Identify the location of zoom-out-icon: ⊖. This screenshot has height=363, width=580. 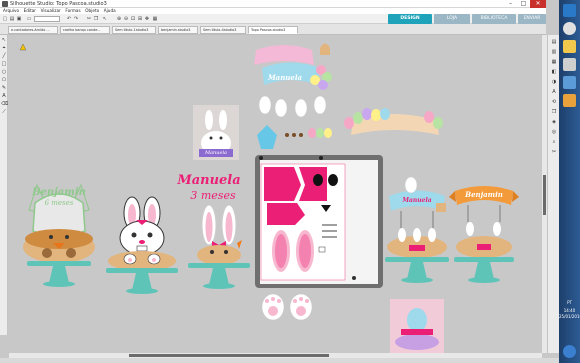
(126, 19).